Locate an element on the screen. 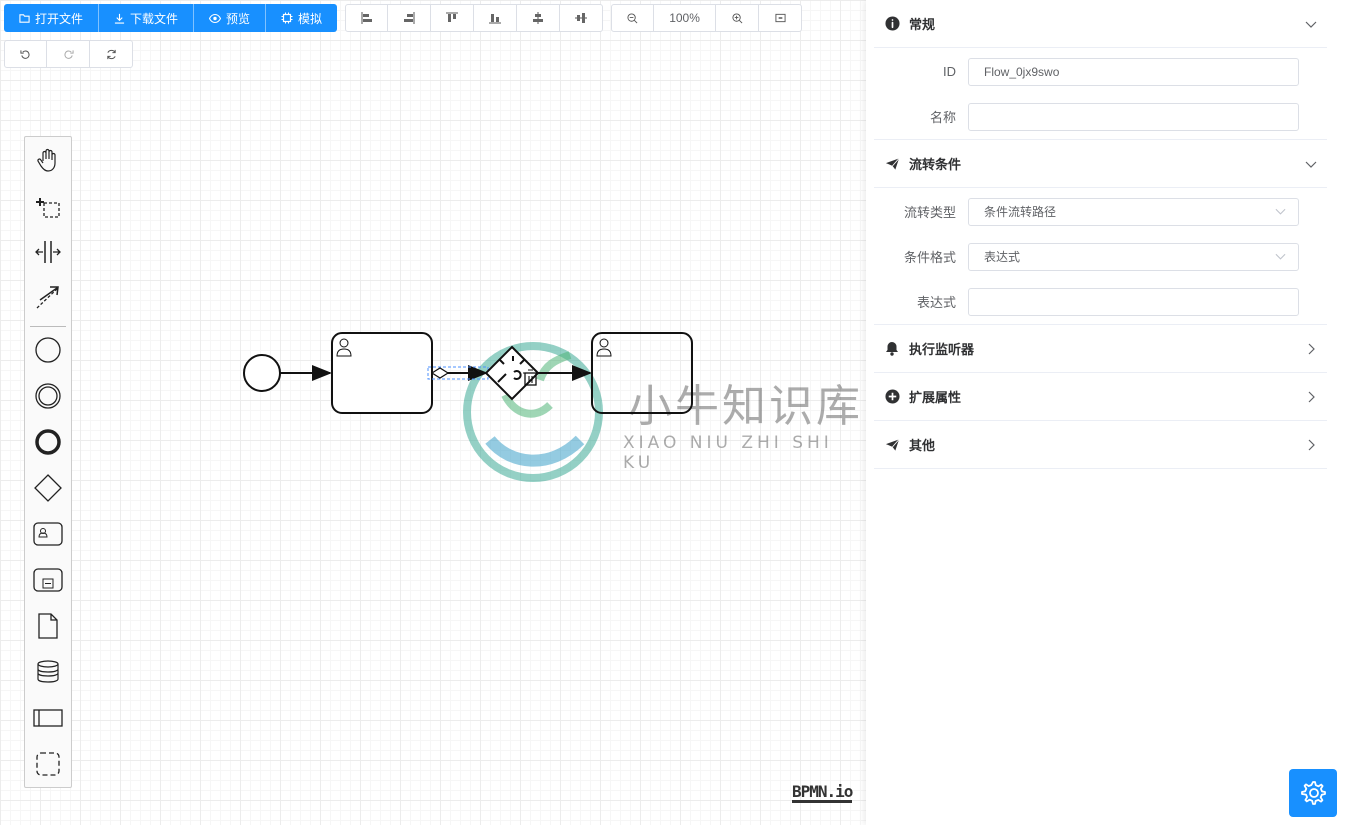  general-section-body: ID Flow_0jx9swo 名称 is located at coordinates (1100, 94).